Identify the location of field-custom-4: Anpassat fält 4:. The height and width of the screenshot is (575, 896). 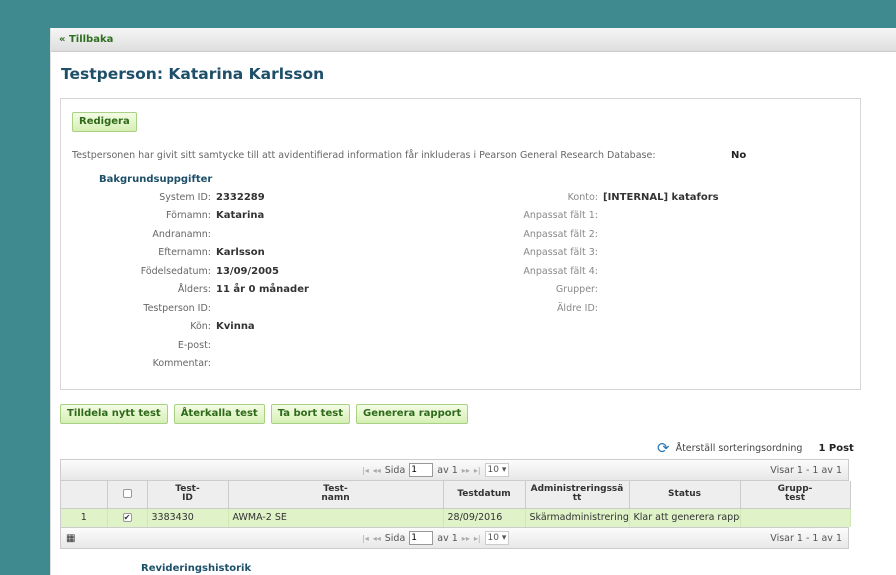
(560, 271).